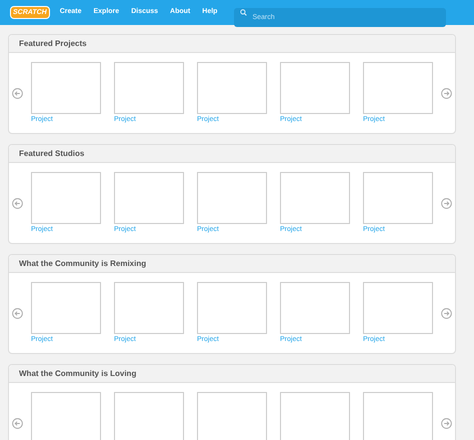  What do you see at coordinates (51, 154) in the screenshot?
I see `section-title: Featured Studios` at bounding box center [51, 154].